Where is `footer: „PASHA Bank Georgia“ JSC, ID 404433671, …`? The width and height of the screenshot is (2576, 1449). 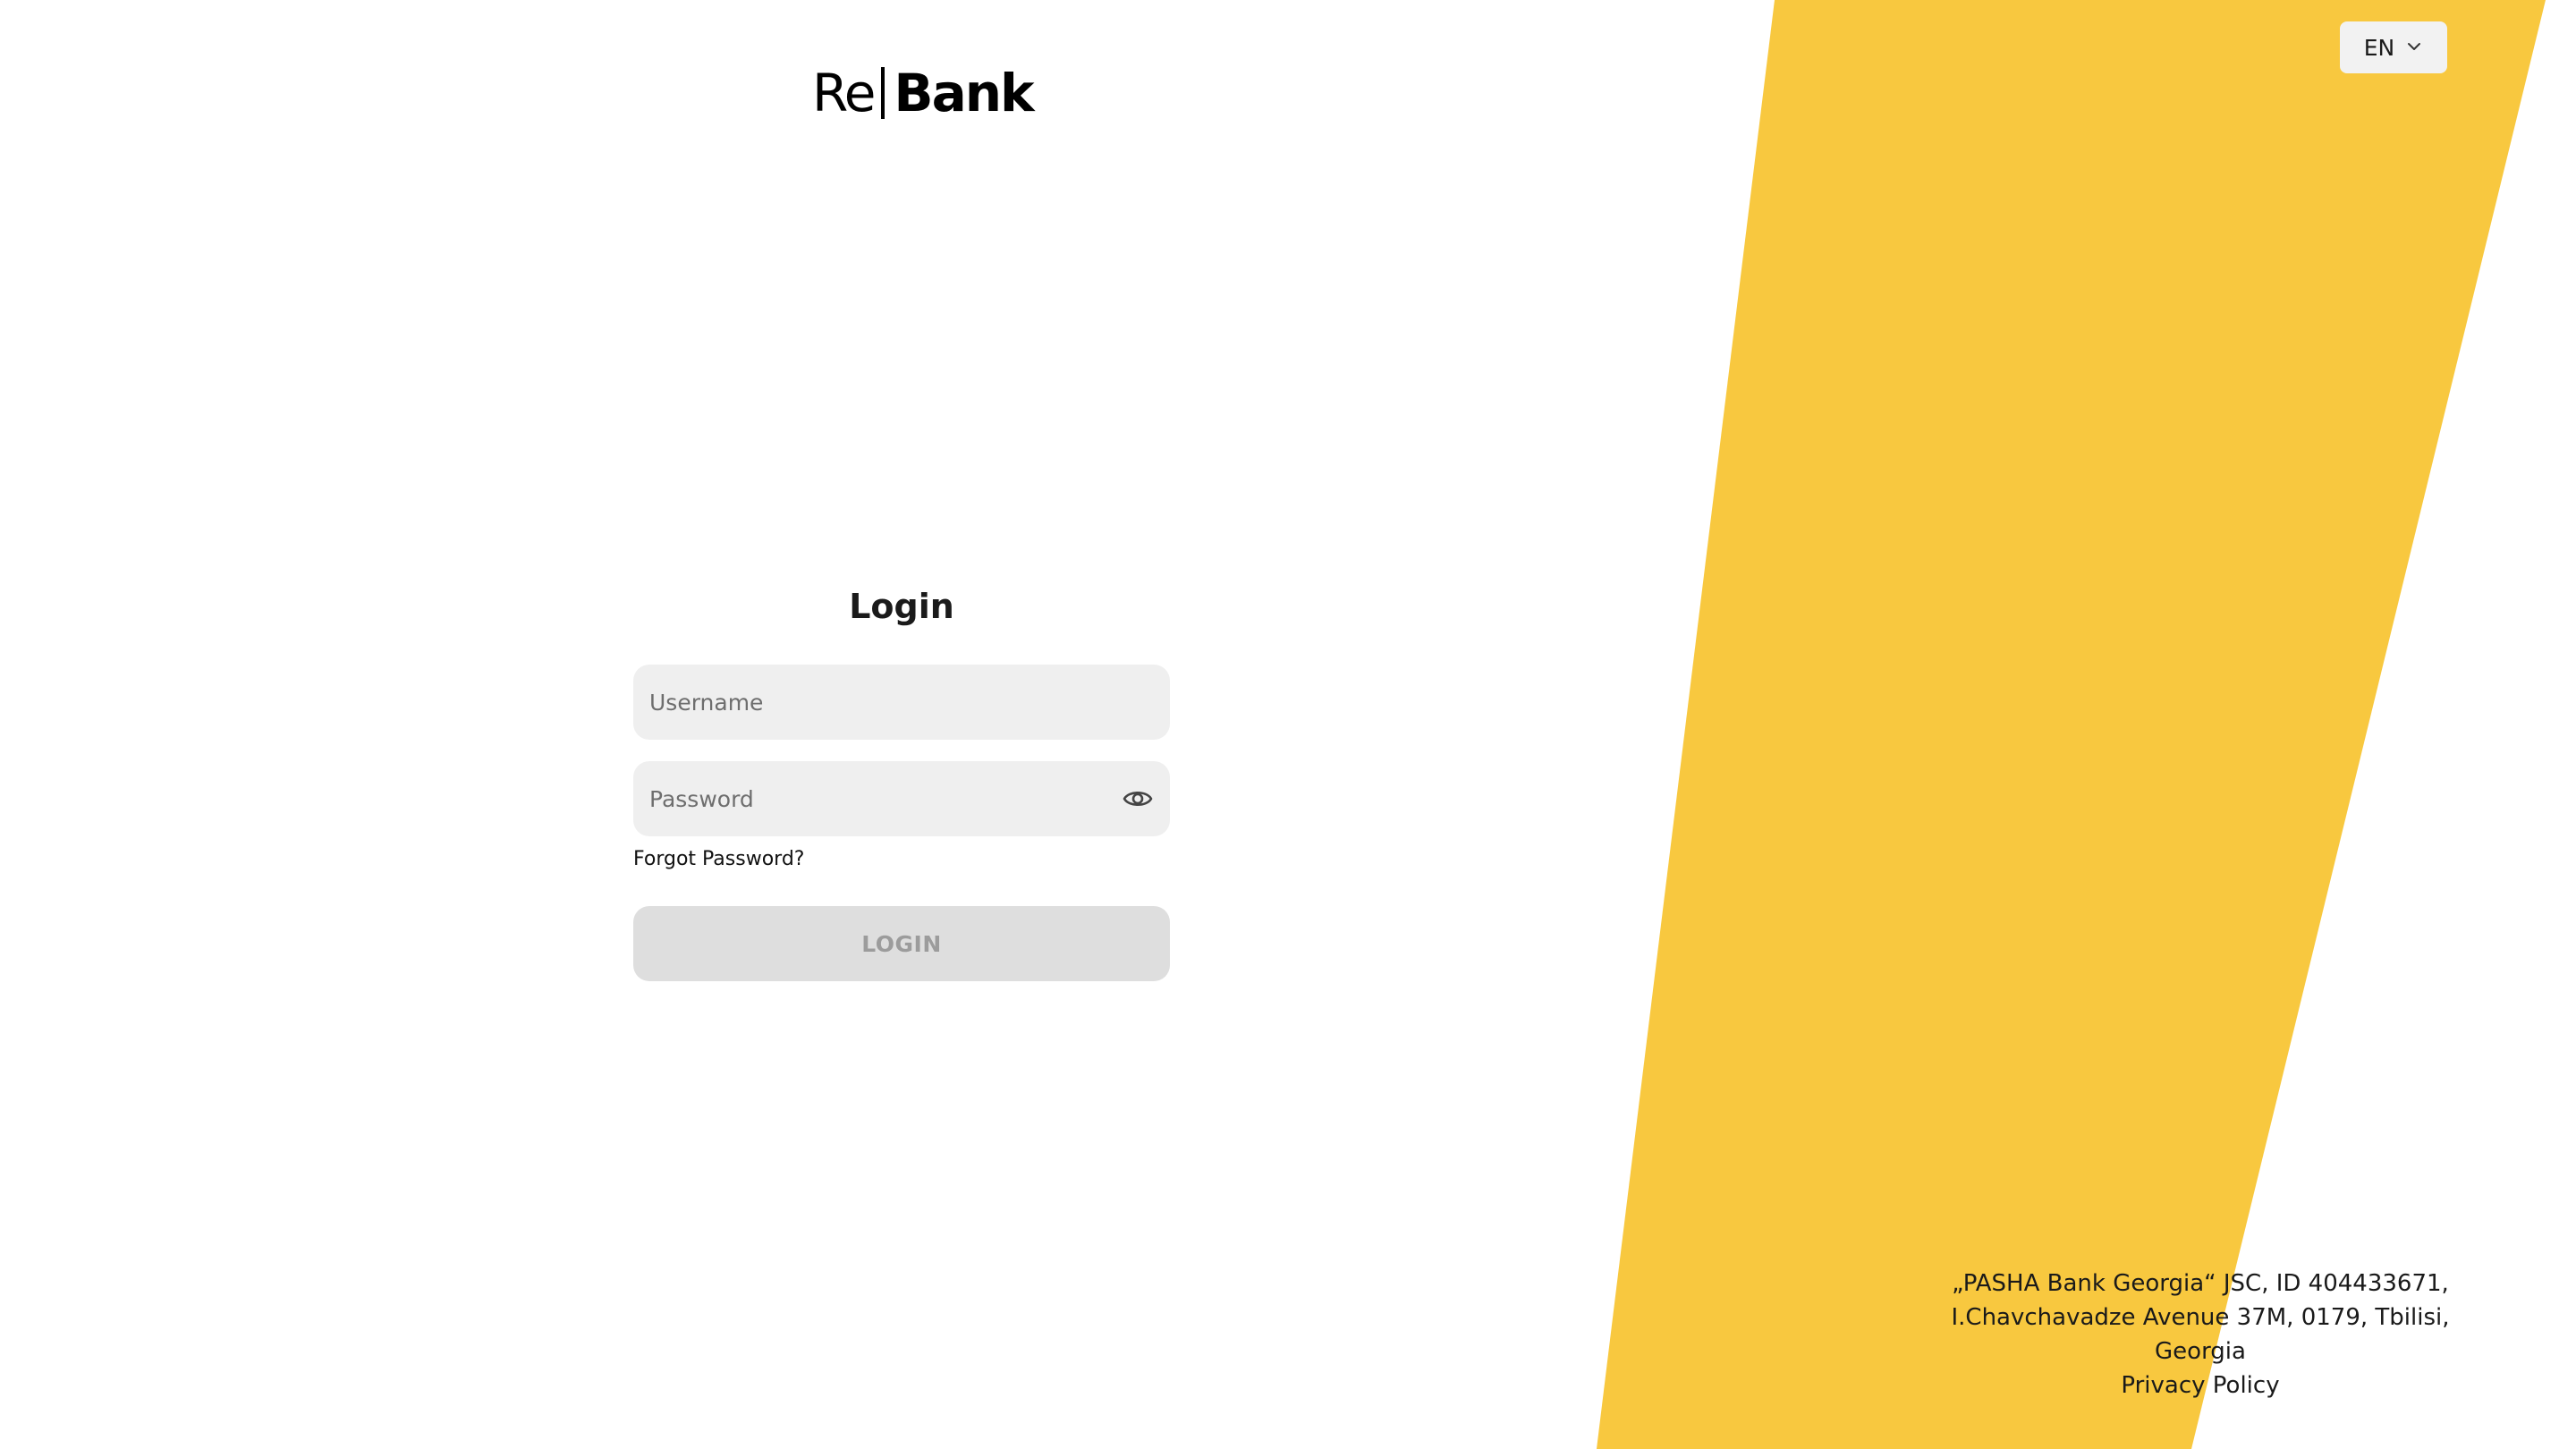
footer: „PASHA Bank Georgia“ JSC, ID 404433671, … is located at coordinates (2200, 1334).